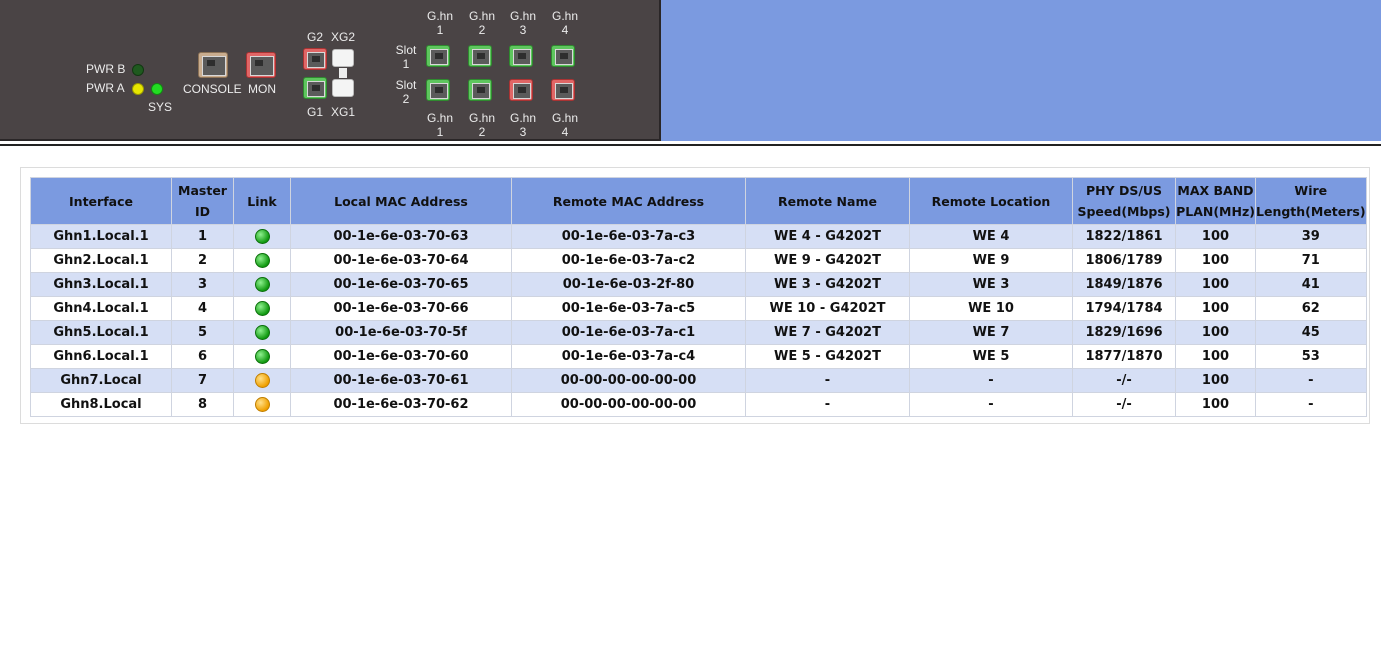 The width and height of the screenshot is (1381, 667). What do you see at coordinates (101, 404) in the screenshot?
I see `cell-interface: Ghn8.Local` at bounding box center [101, 404].